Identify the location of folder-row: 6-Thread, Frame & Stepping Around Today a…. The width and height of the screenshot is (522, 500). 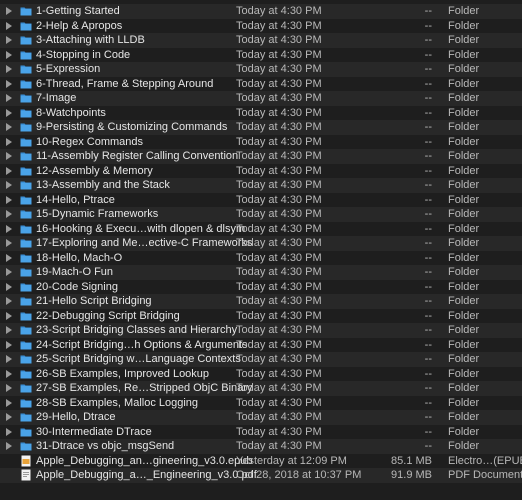
(261, 84).